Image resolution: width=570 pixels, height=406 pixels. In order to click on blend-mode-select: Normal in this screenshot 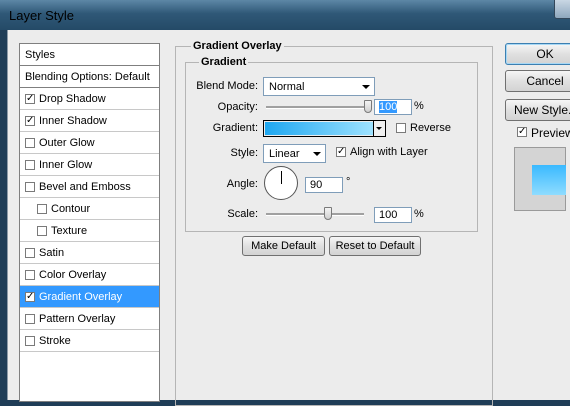, I will do `click(319, 86)`.